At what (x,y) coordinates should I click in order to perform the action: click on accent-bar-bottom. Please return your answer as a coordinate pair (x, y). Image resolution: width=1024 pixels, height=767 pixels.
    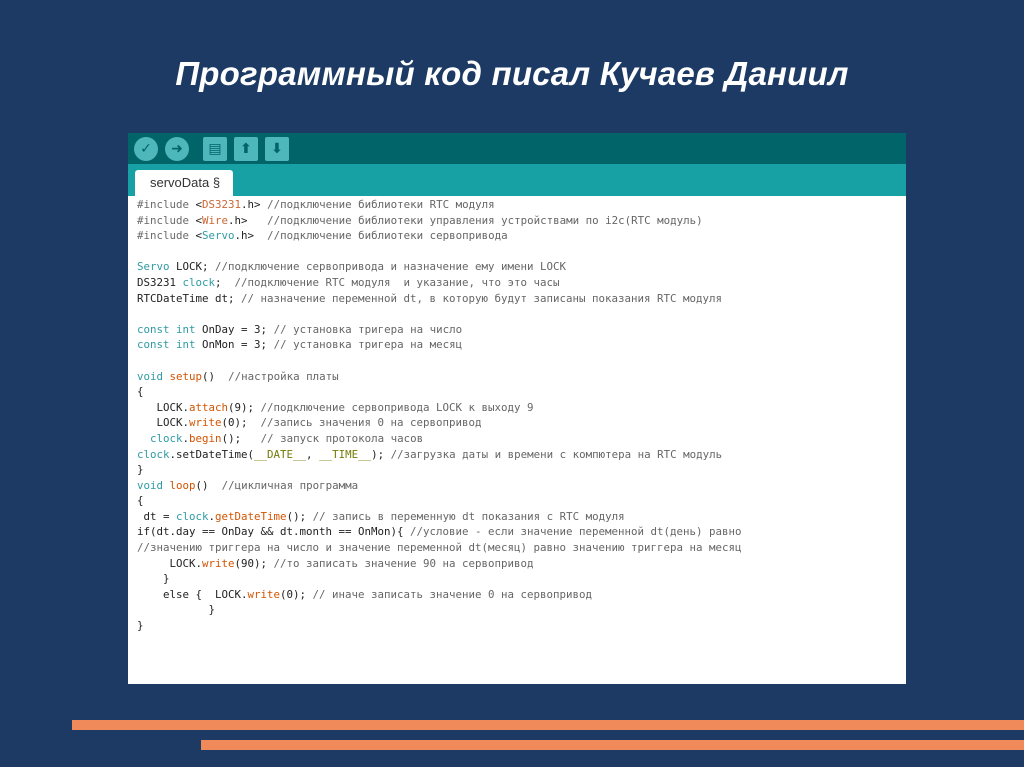
    Looking at the image, I should click on (612, 745).